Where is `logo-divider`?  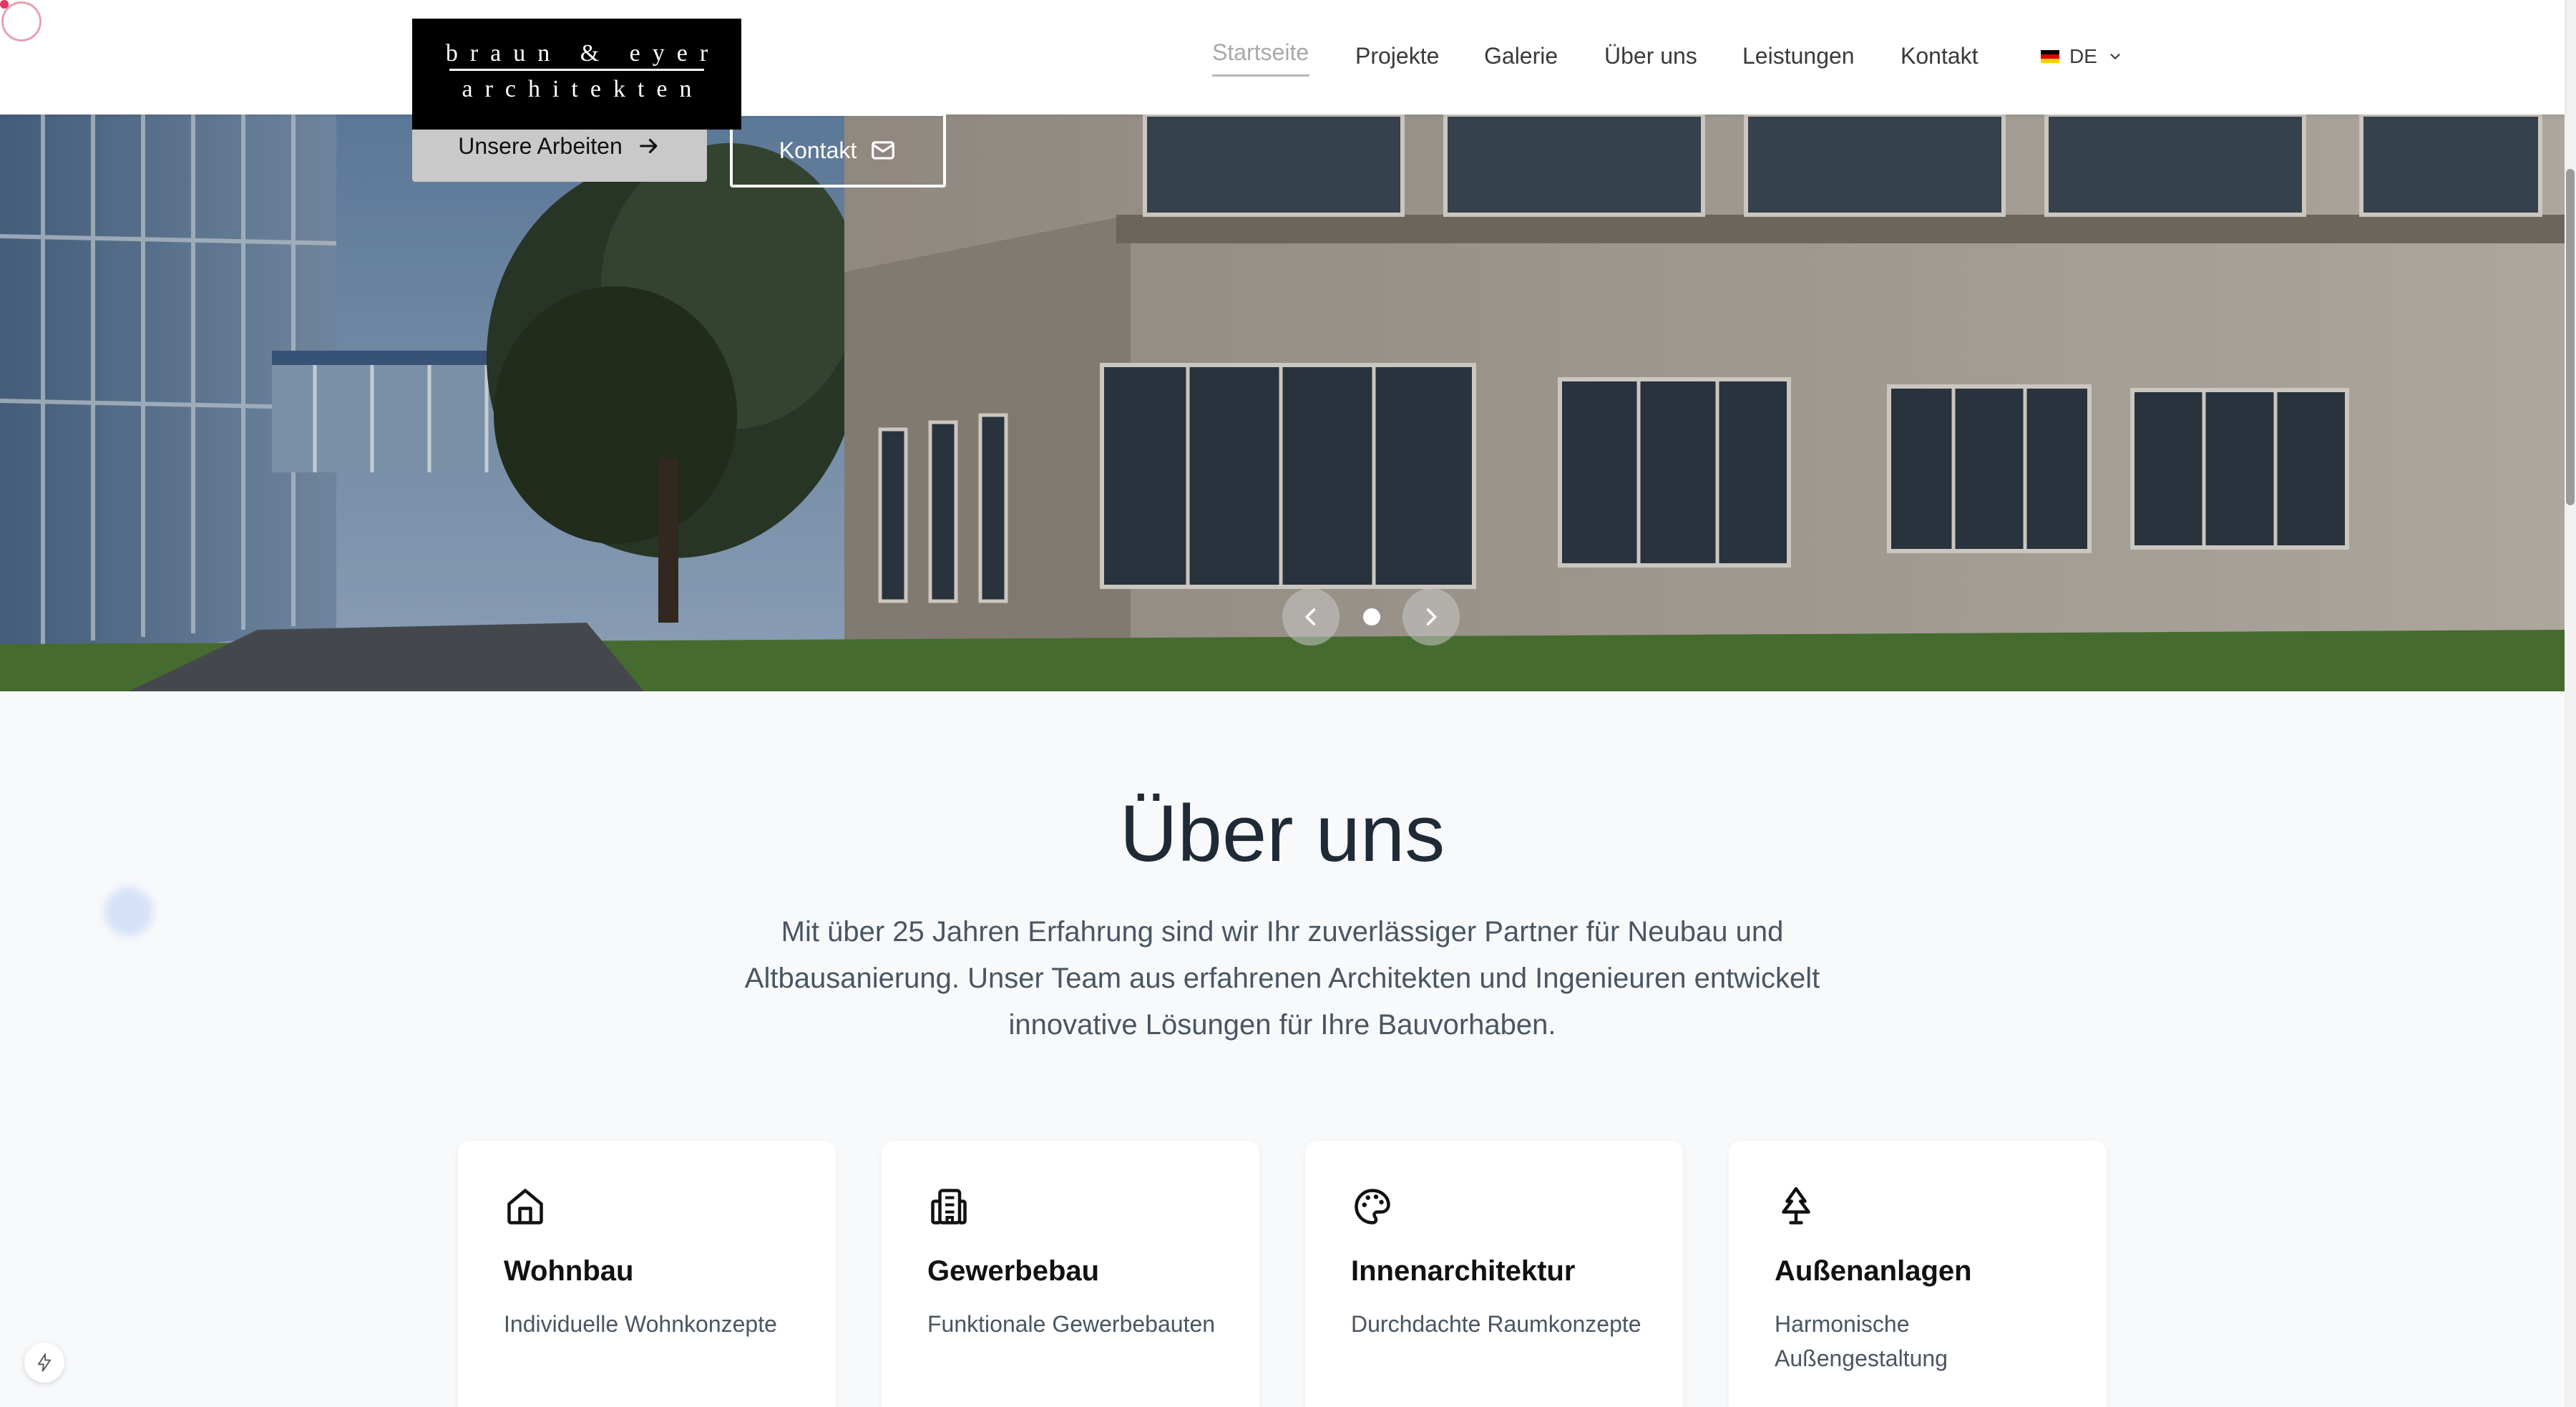 logo-divider is located at coordinates (576, 70).